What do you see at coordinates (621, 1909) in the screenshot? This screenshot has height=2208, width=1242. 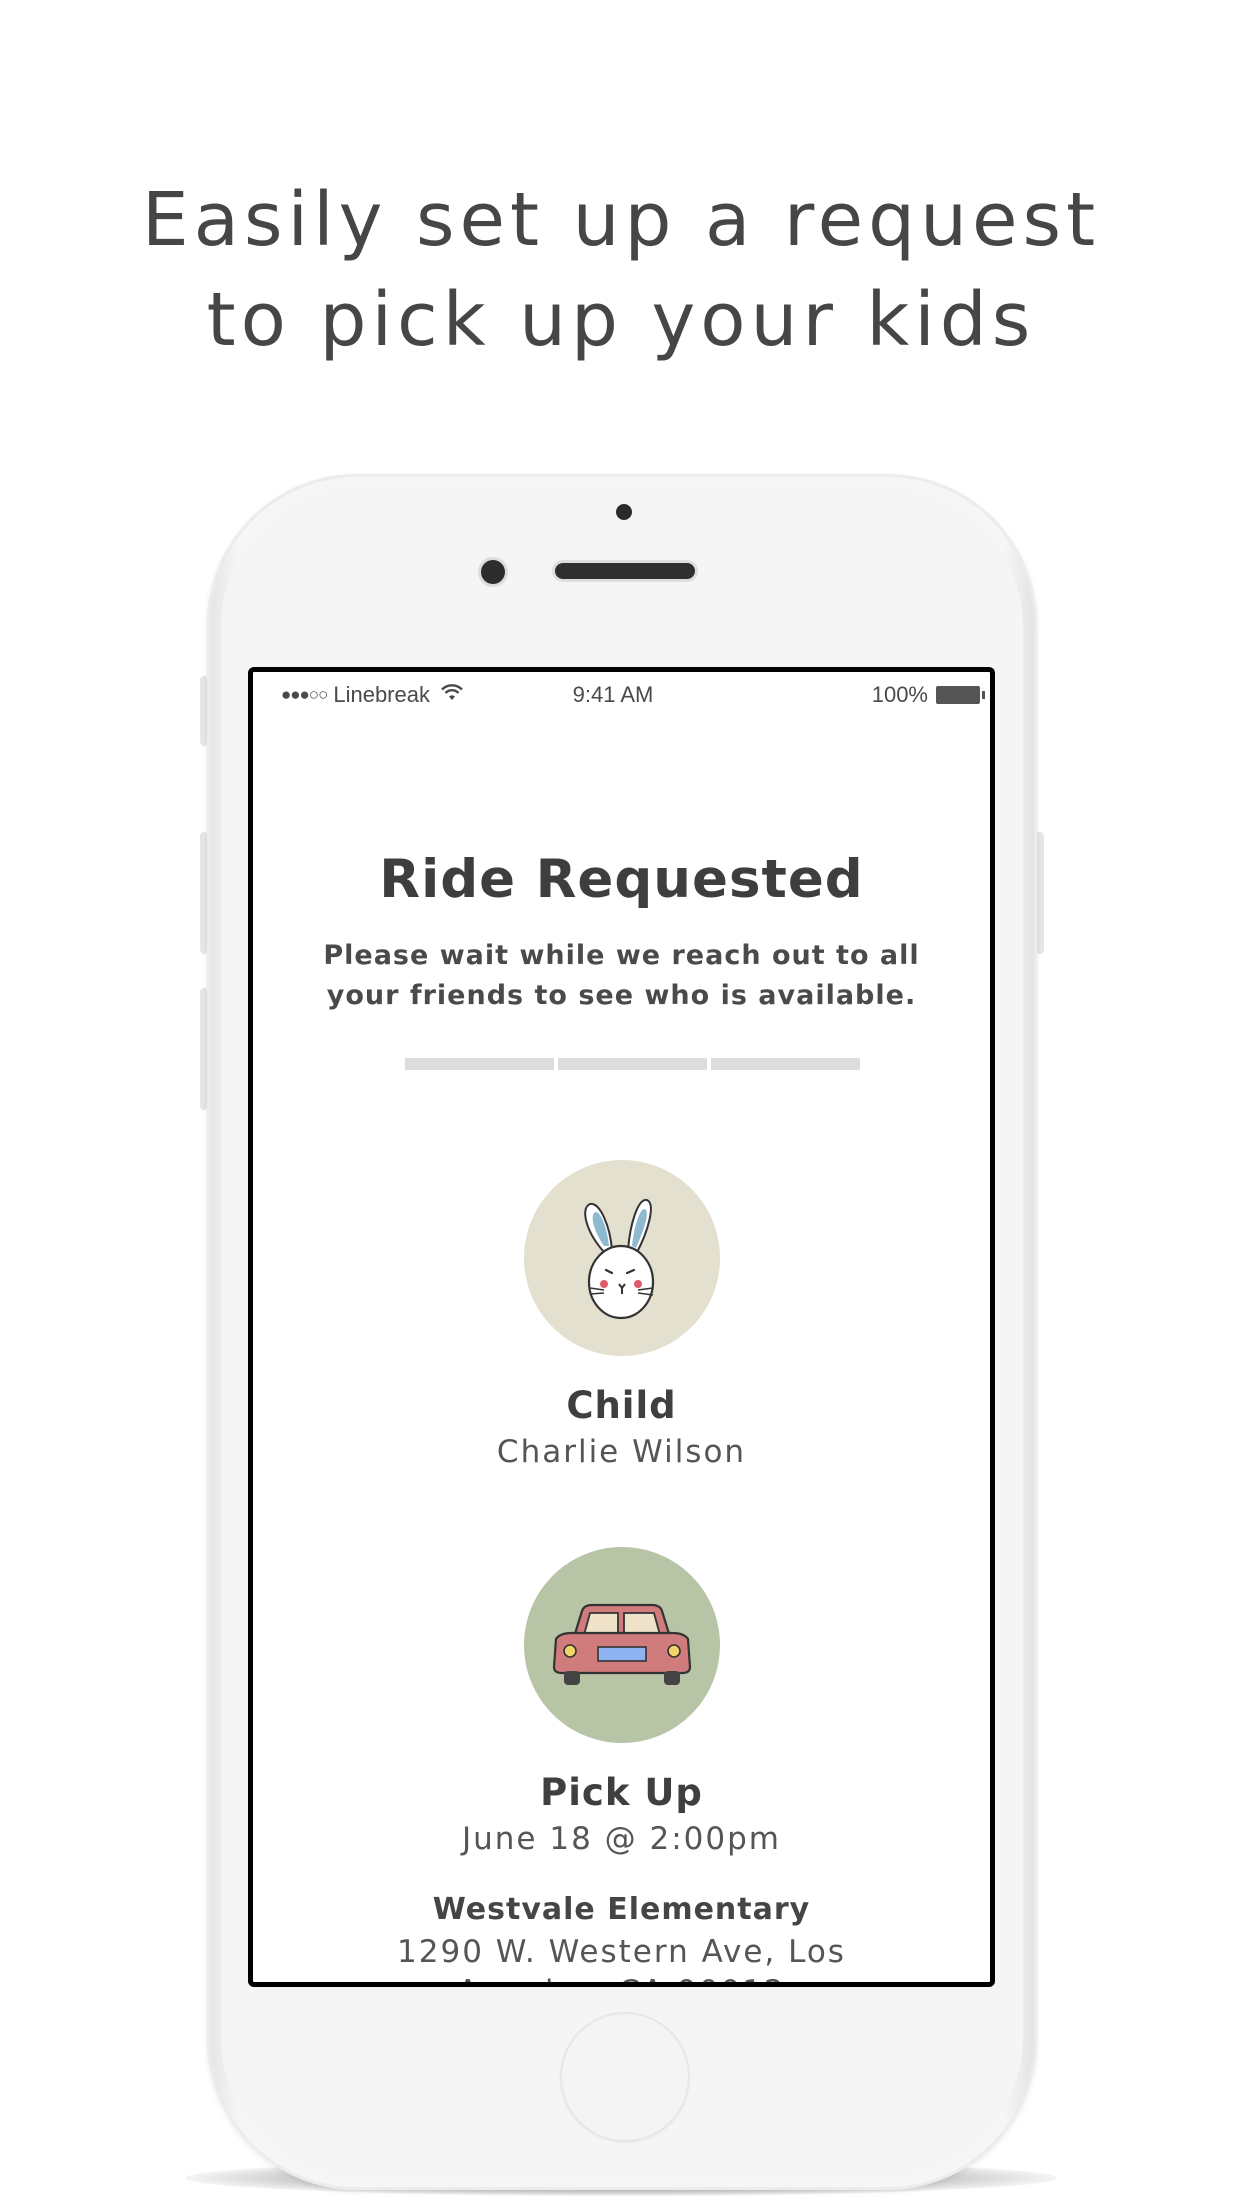 I see `pickup-location: Westvale Elementary` at bounding box center [621, 1909].